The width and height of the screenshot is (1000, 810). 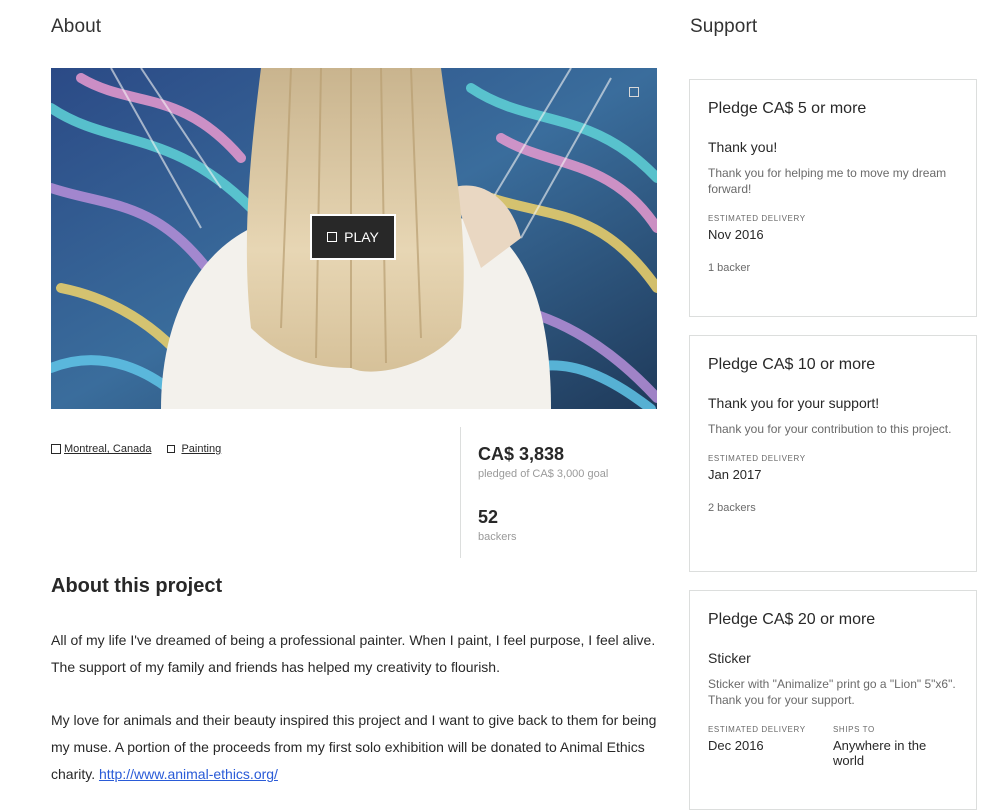 What do you see at coordinates (201, 449) in the screenshot?
I see `category-label: Painting` at bounding box center [201, 449].